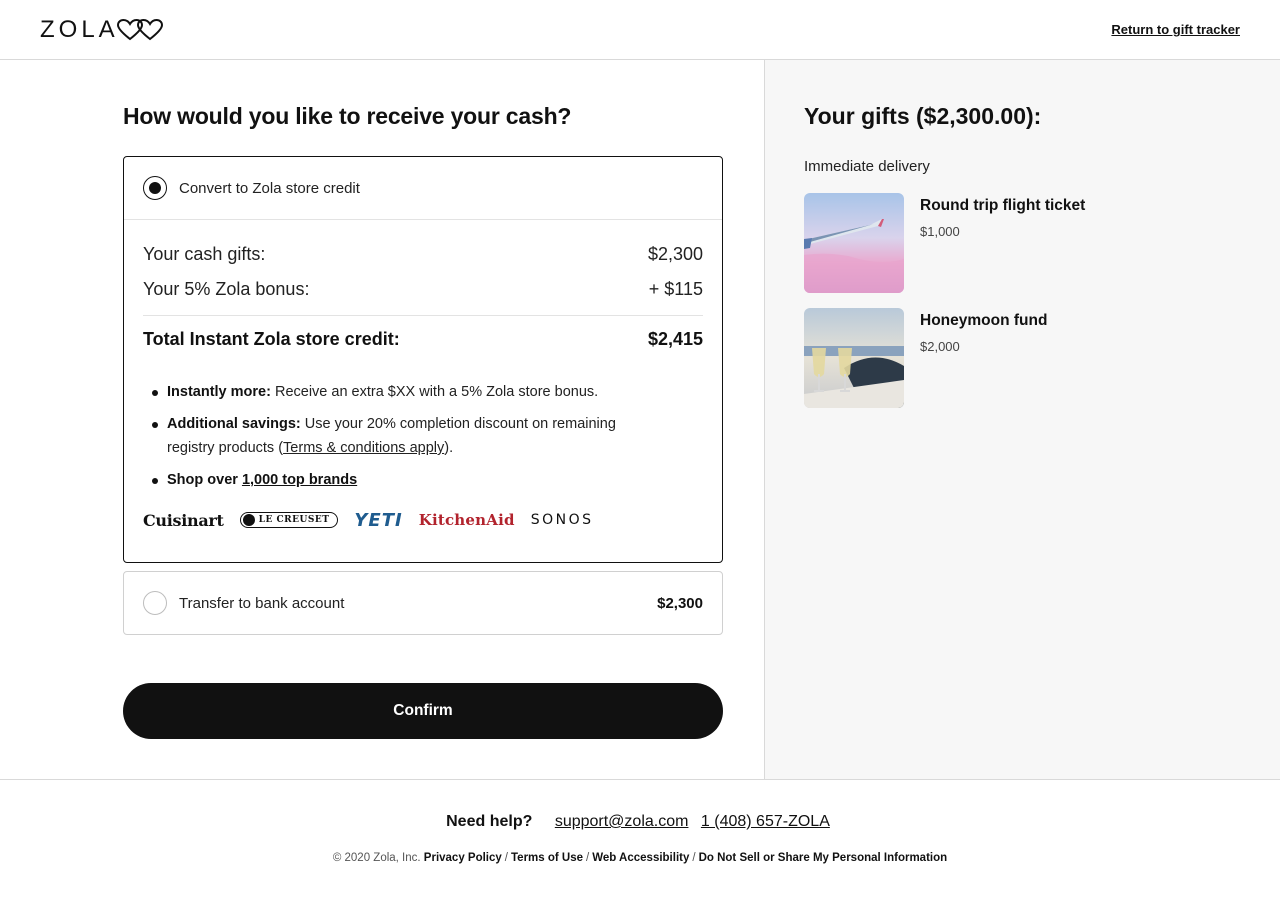  I want to click on benefit-1-title: Instantly more:, so click(219, 392).